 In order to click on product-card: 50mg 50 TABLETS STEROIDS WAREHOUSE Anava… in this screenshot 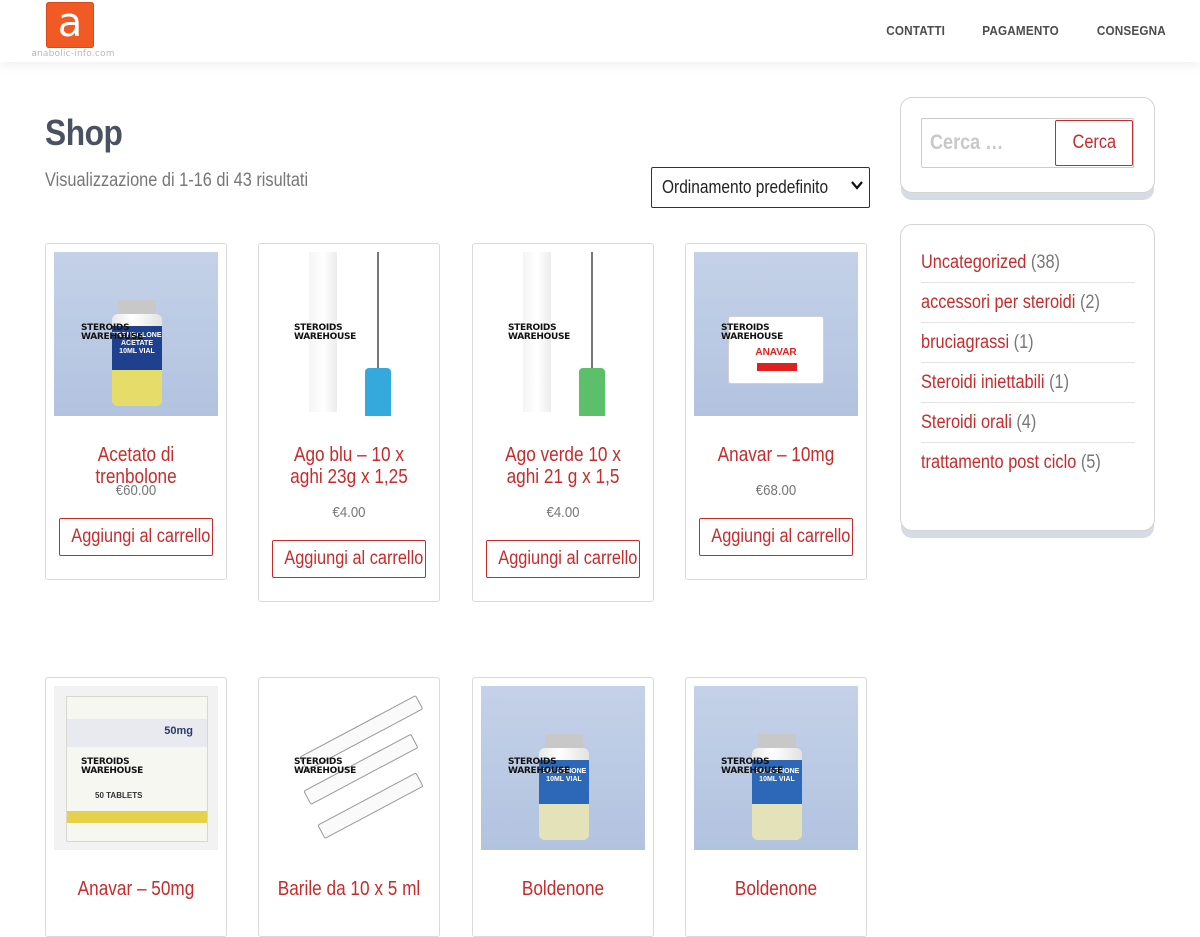, I will do `click(136, 807)`.